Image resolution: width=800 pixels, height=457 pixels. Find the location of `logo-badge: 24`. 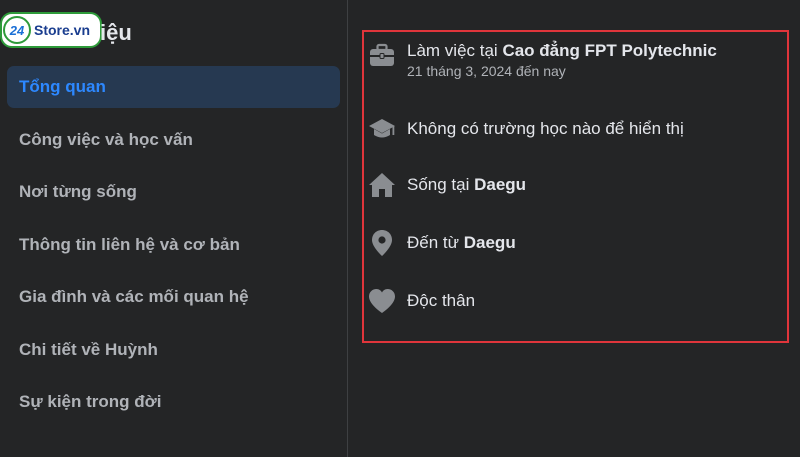

logo-badge: 24 is located at coordinates (17, 30).